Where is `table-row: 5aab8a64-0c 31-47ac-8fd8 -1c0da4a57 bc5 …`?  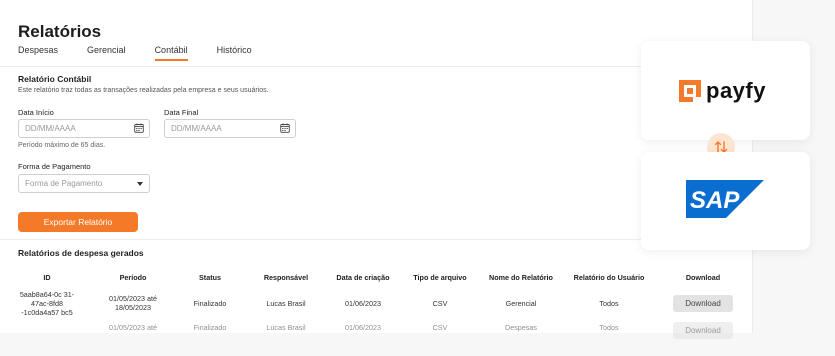 table-row: 5aab8a64-0c 31-47ac-8fd8 -1c0da4a57 bc5 … is located at coordinates (376, 303).